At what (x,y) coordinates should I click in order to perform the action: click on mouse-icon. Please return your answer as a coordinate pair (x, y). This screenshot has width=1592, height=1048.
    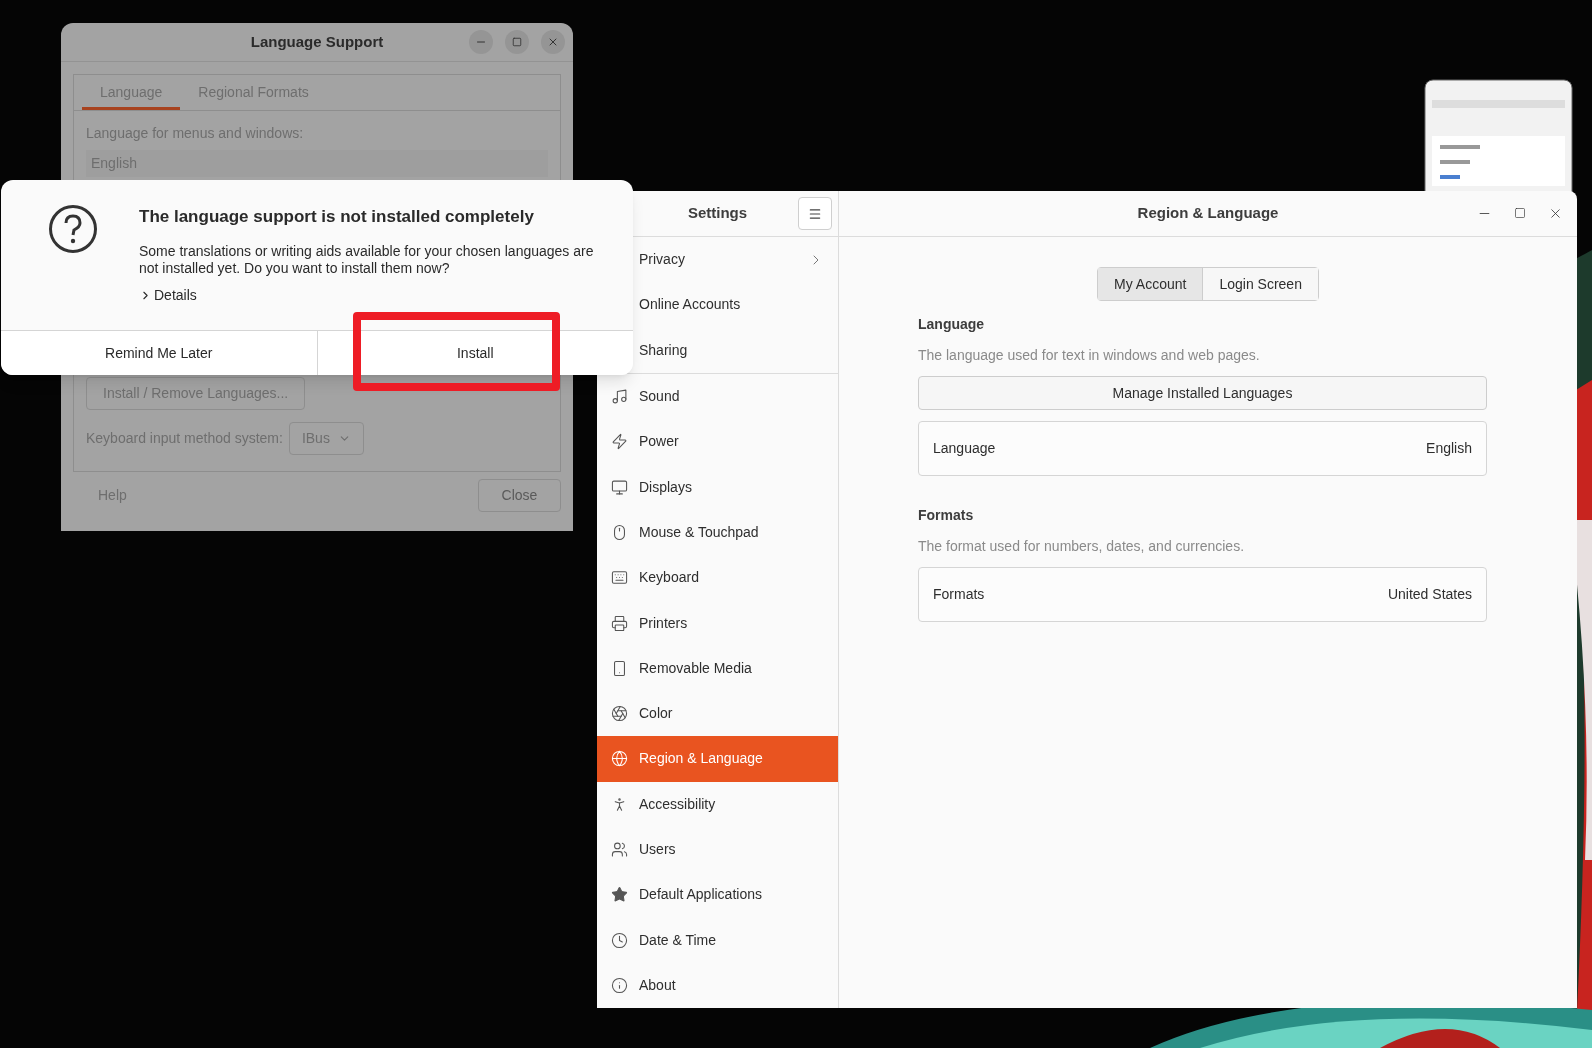
    Looking at the image, I should click on (619, 532).